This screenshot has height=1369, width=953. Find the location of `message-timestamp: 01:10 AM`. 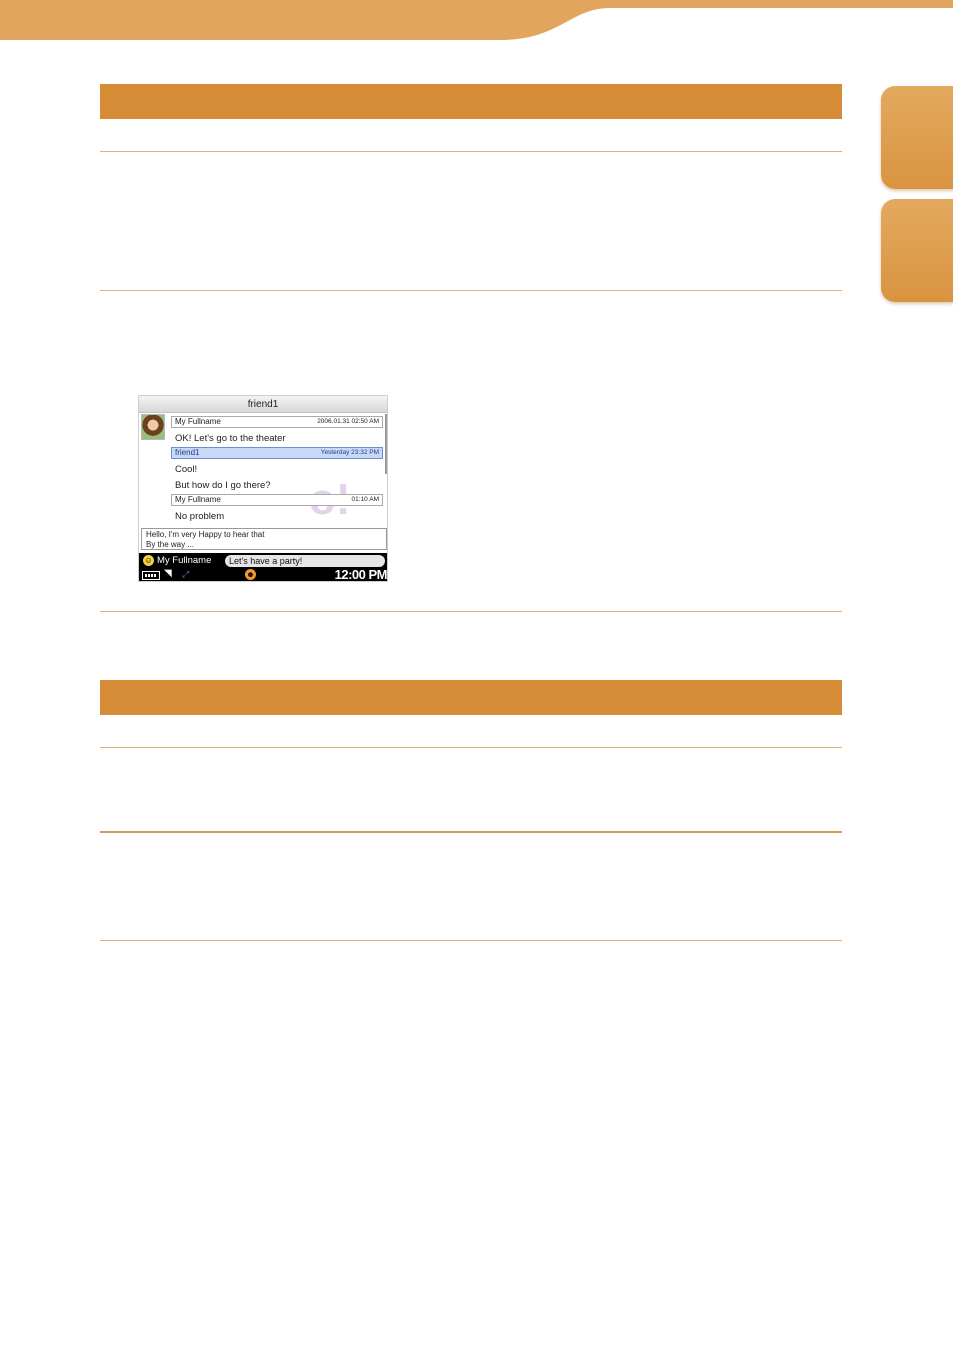

message-timestamp: 01:10 AM is located at coordinates (365, 499).